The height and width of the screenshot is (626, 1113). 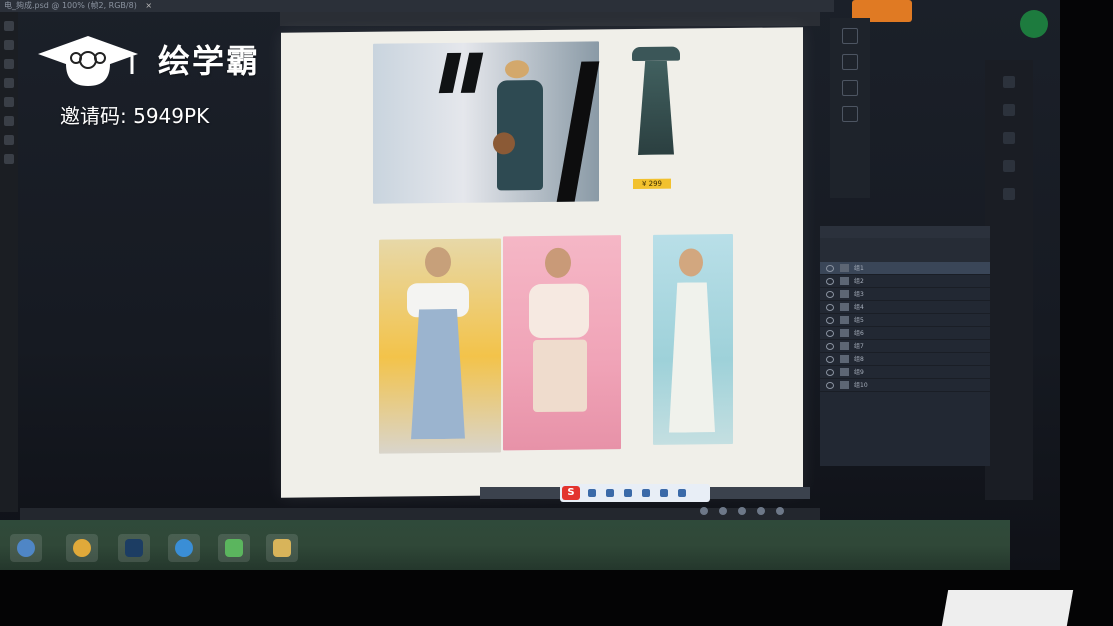 What do you see at coordinates (905, 294) in the screenshot?
I see `layer-row: 组3` at bounding box center [905, 294].